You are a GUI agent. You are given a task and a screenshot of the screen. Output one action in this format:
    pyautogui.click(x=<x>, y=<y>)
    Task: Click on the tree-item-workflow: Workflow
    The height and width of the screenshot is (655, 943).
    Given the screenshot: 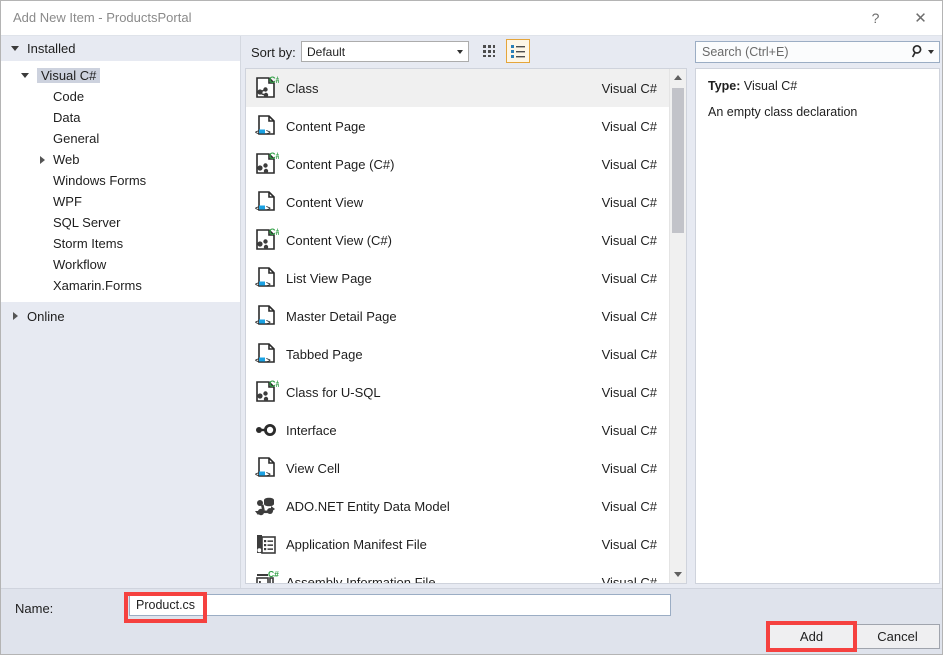 What is the action you would take?
    pyautogui.click(x=120, y=264)
    